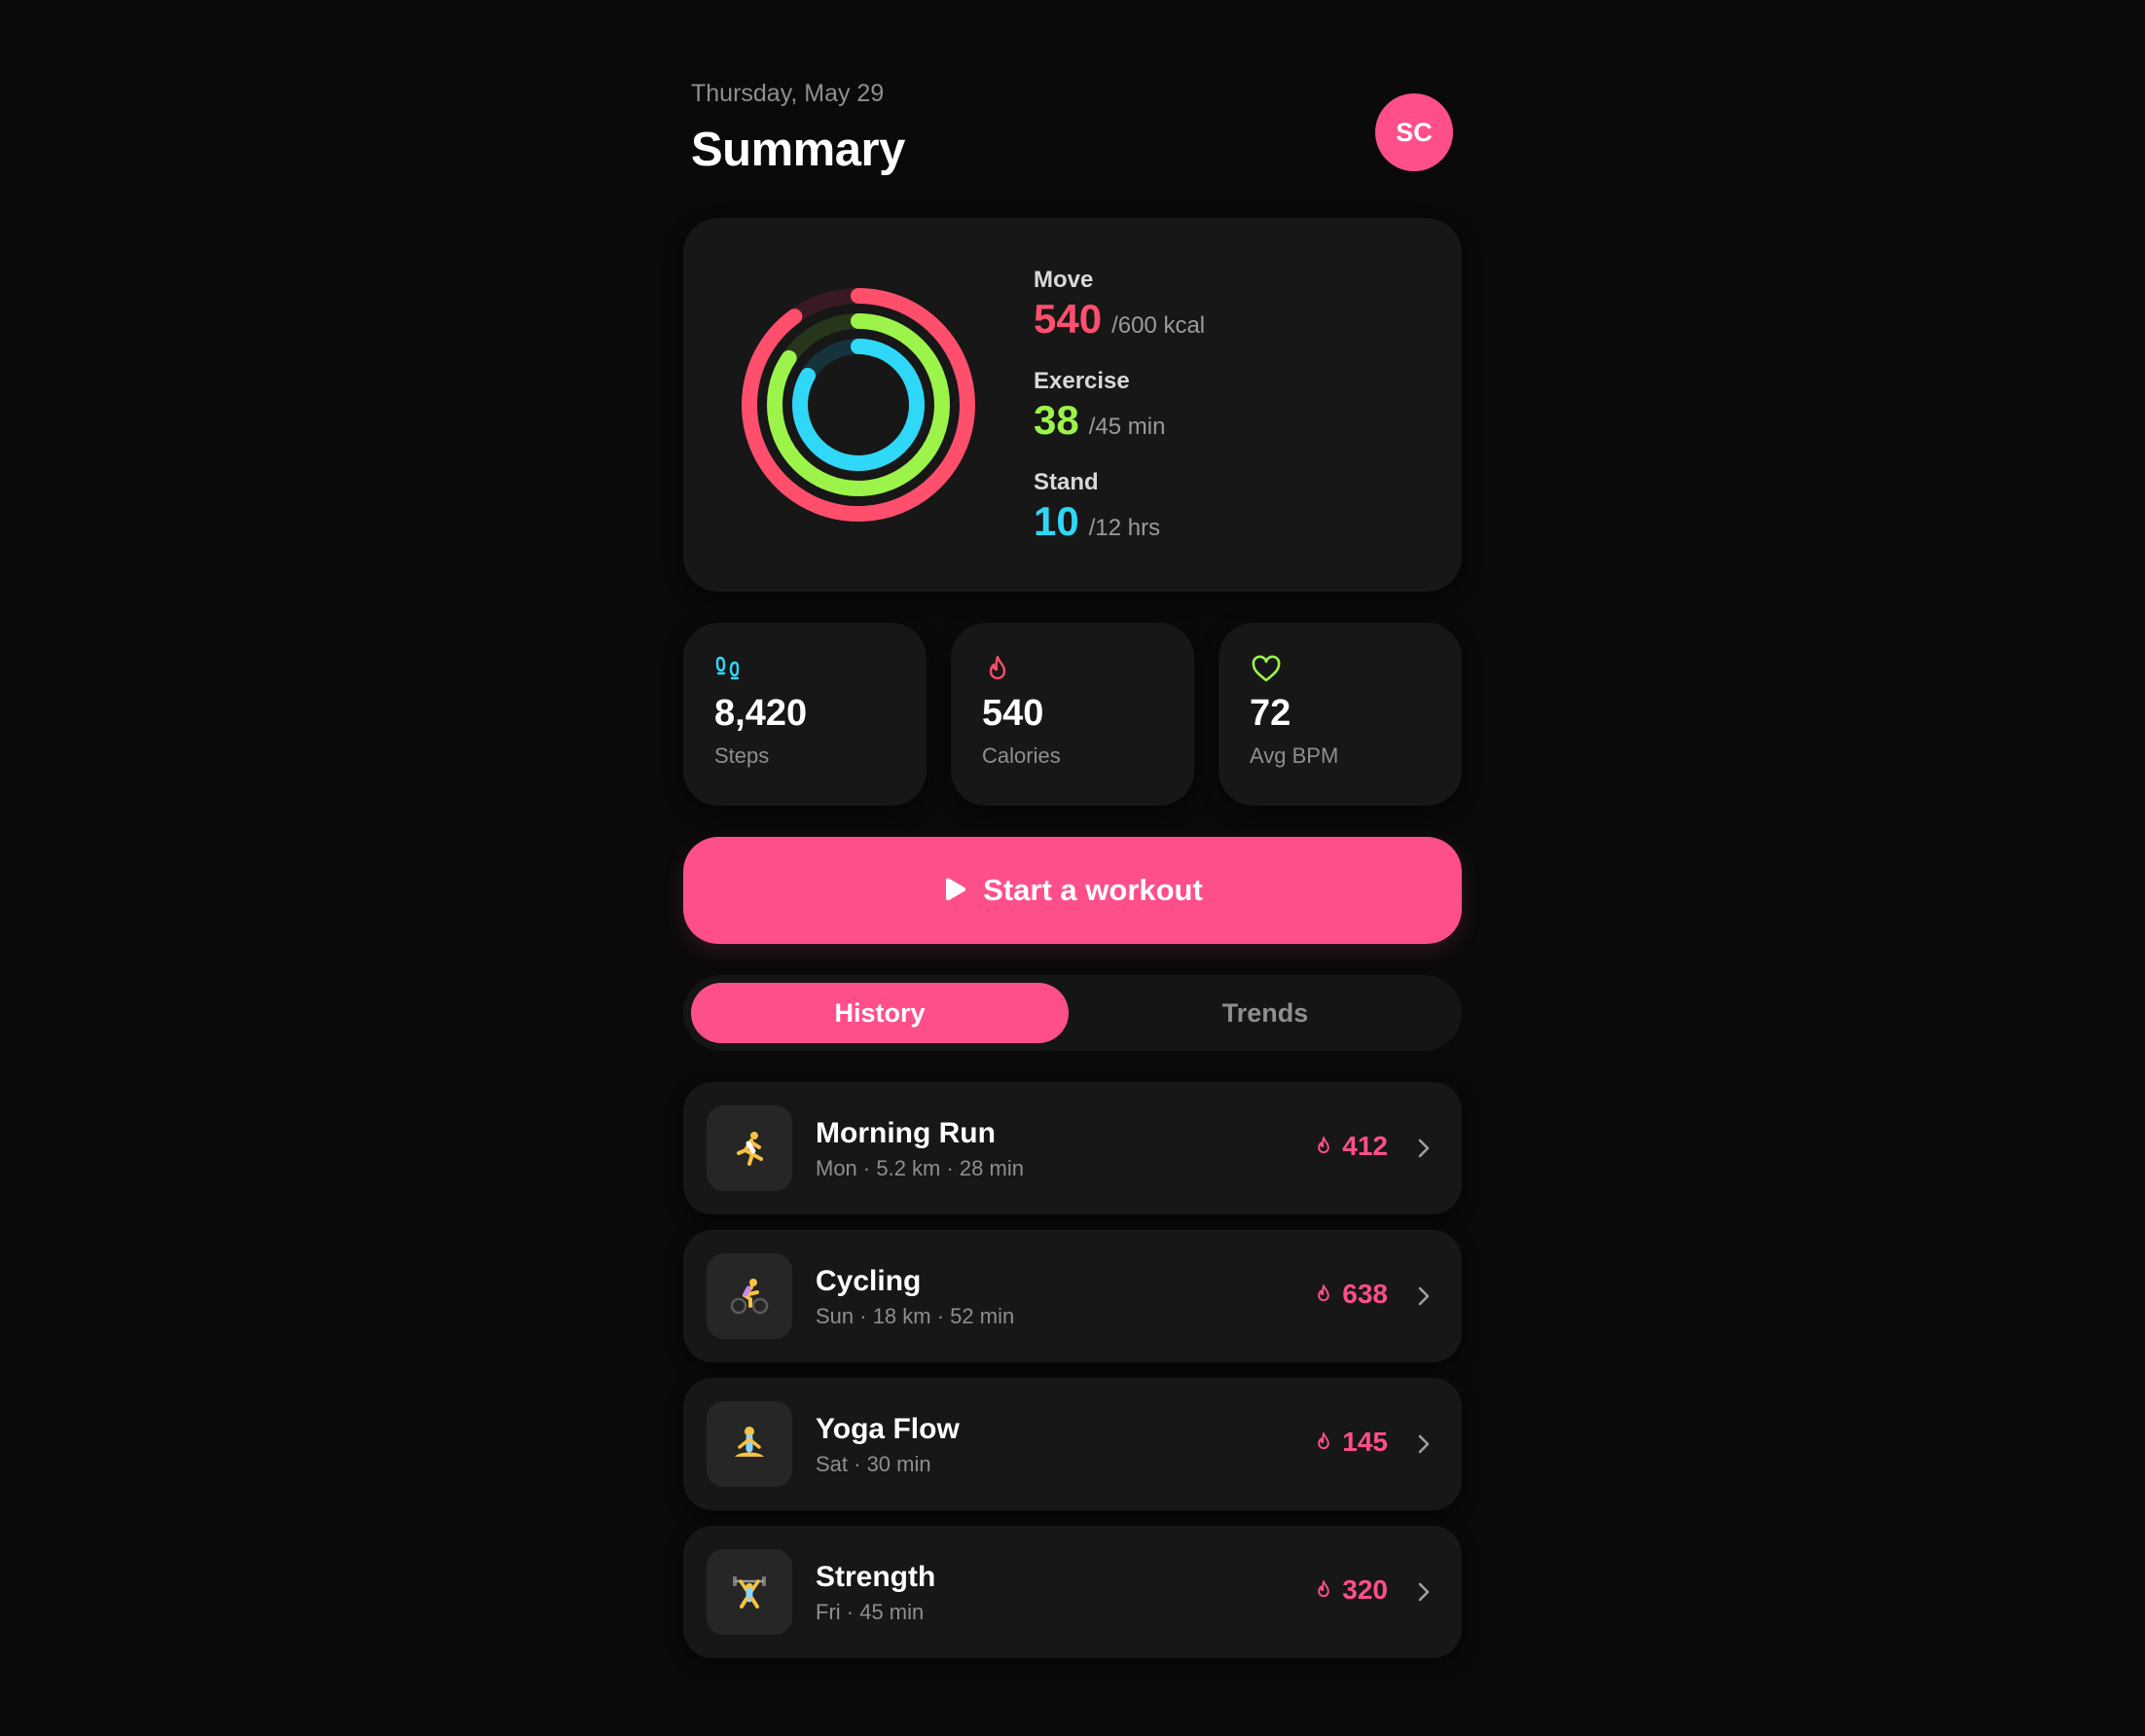 The height and width of the screenshot is (1736, 2145). I want to click on workout-calories-value: 320, so click(1365, 1590).